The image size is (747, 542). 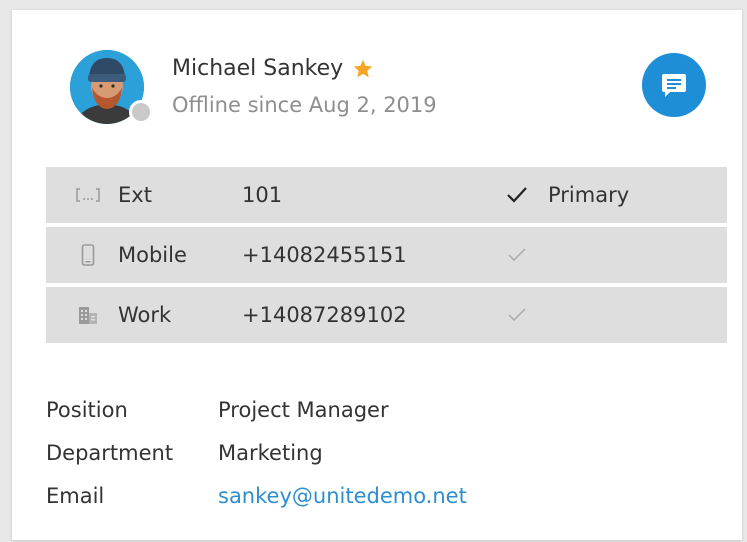 I want to click on email-link: sankey@unitedemo.net, so click(x=342, y=496).